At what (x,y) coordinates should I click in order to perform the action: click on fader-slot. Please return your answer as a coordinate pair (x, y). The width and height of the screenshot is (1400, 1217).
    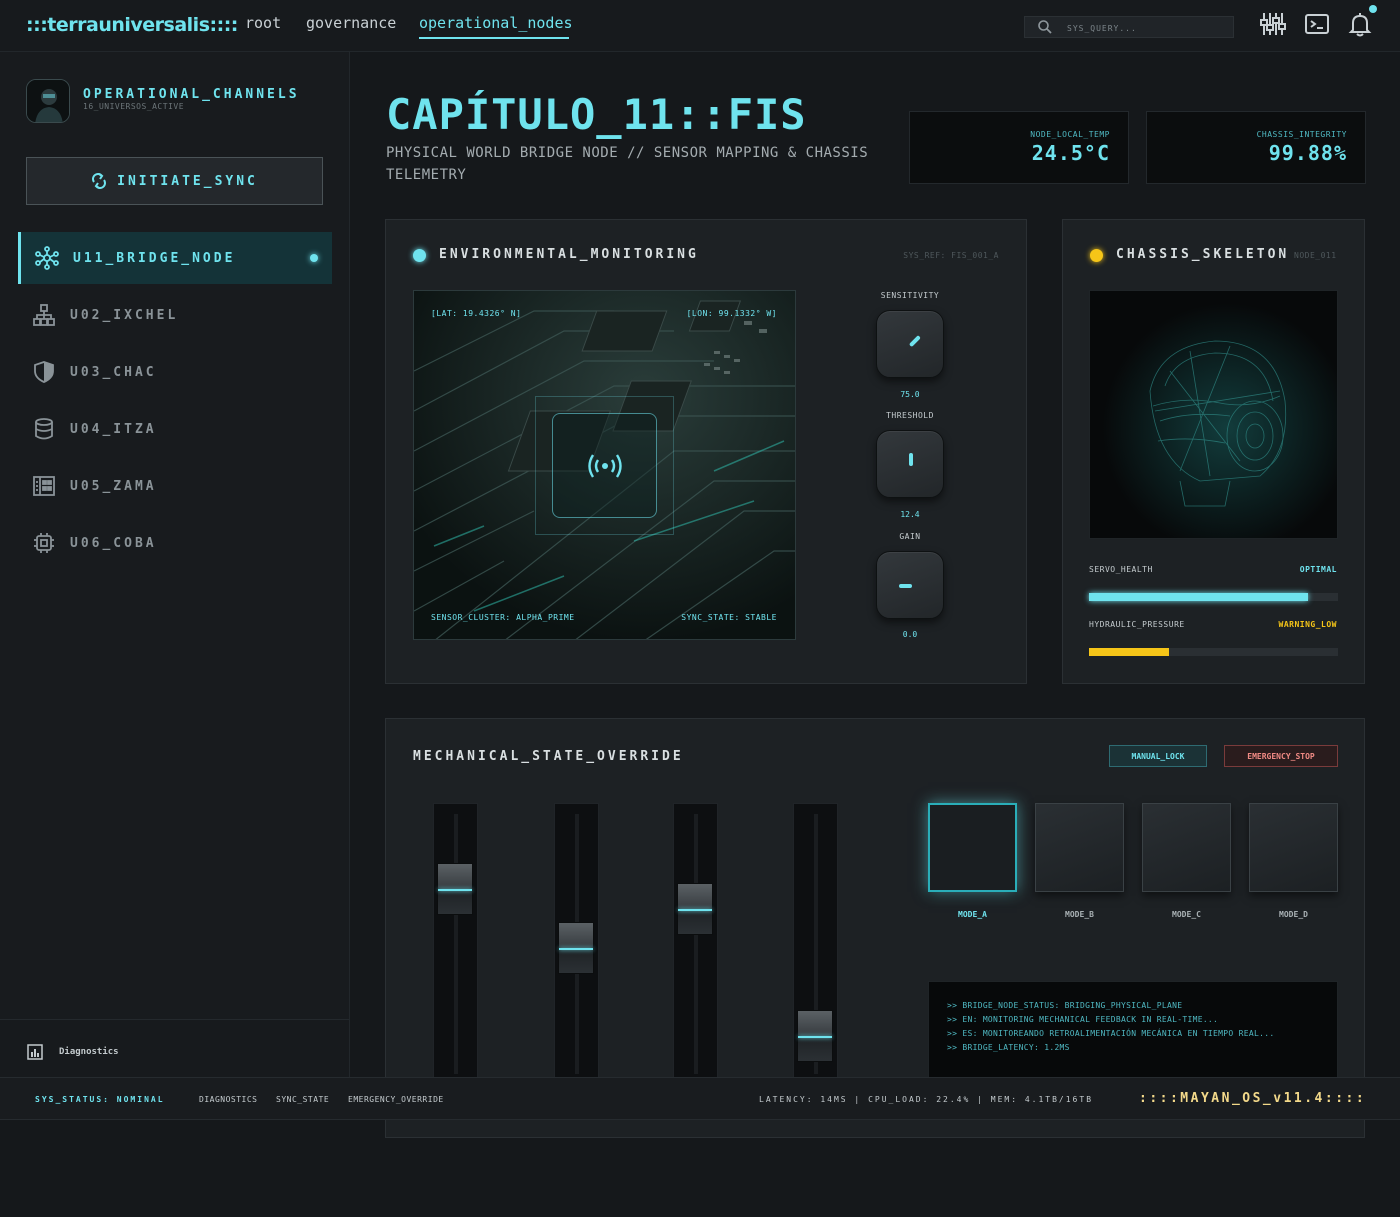
    Looking at the image, I should click on (696, 944).